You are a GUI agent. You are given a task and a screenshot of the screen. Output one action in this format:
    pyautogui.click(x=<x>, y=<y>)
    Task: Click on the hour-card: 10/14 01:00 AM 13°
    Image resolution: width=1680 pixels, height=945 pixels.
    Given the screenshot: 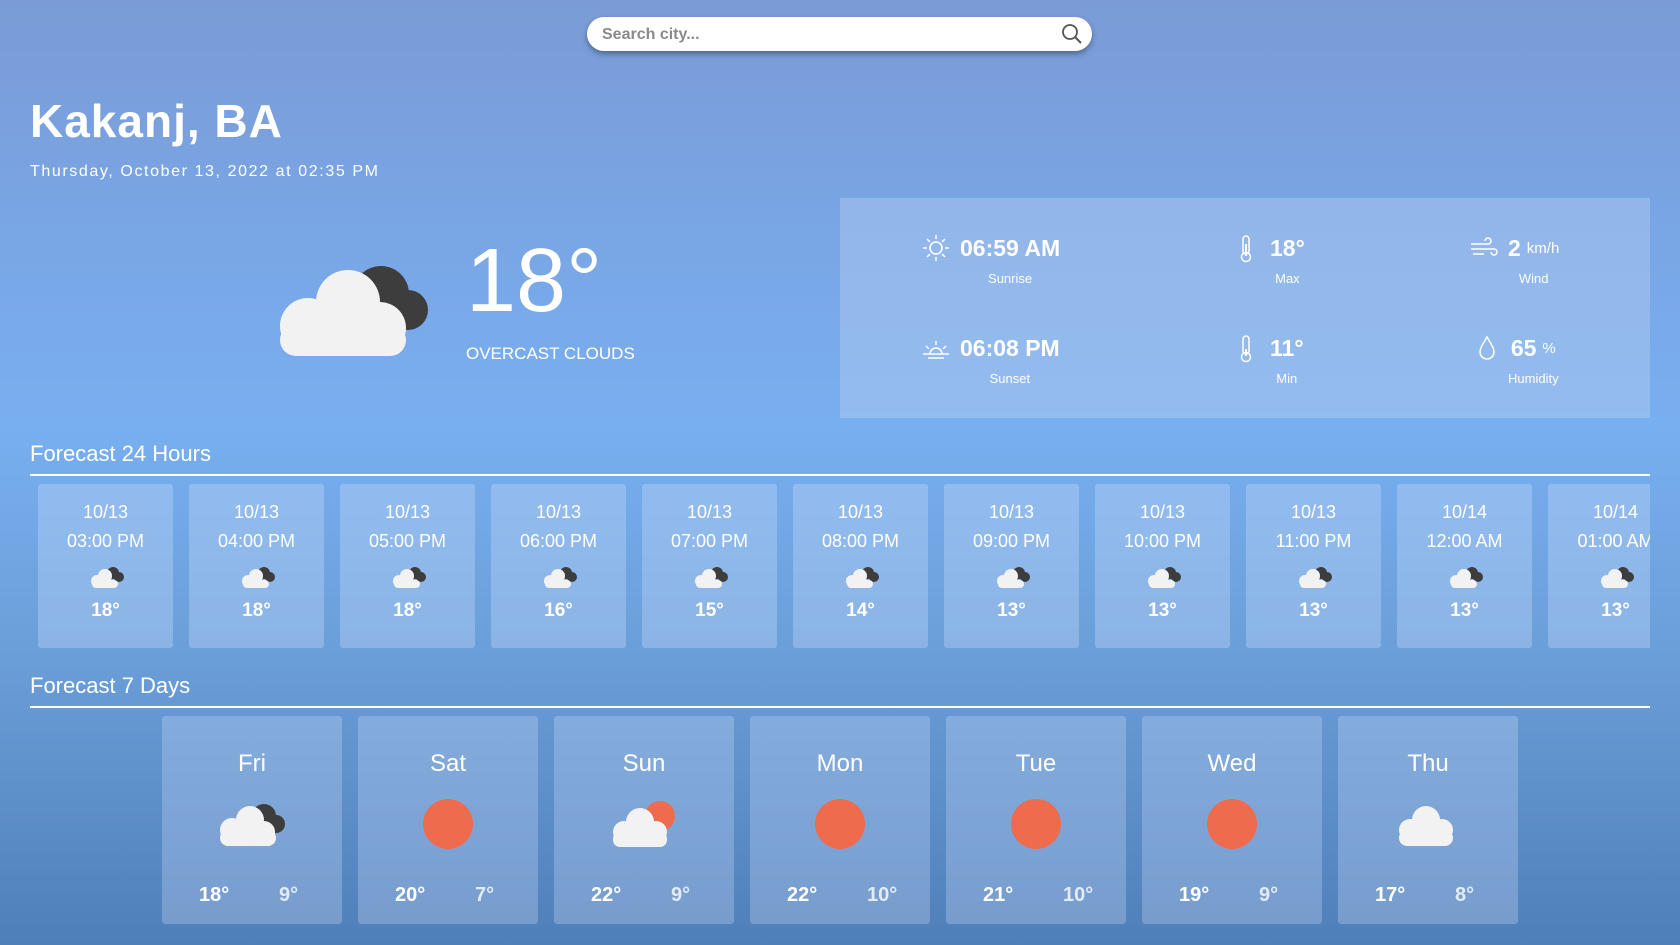 What is the action you would take?
    pyautogui.click(x=1599, y=566)
    